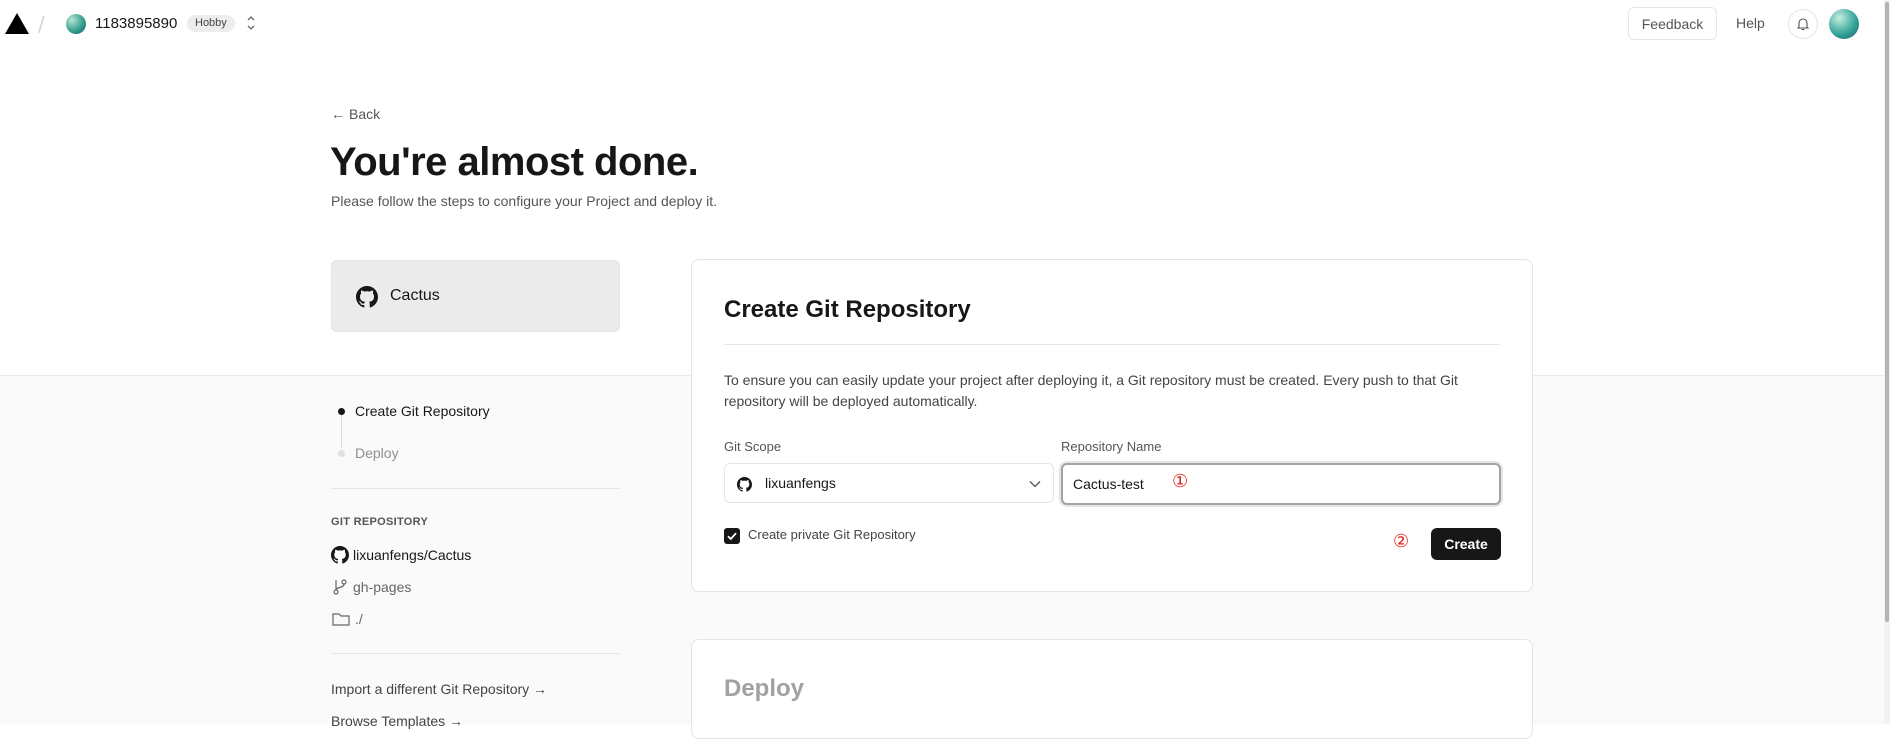 Image resolution: width=1890 pixels, height=739 pixels. What do you see at coordinates (17, 23) in the screenshot?
I see `vercel-logo-icon` at bounding box center [17, 23].